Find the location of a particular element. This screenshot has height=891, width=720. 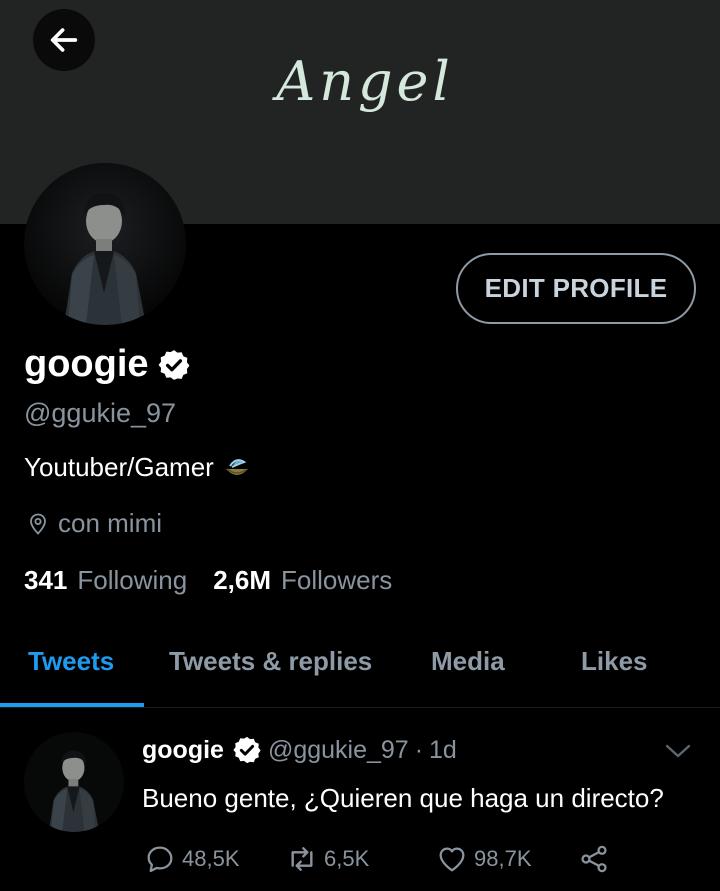

share-icon is located at coordinates (594, 859).